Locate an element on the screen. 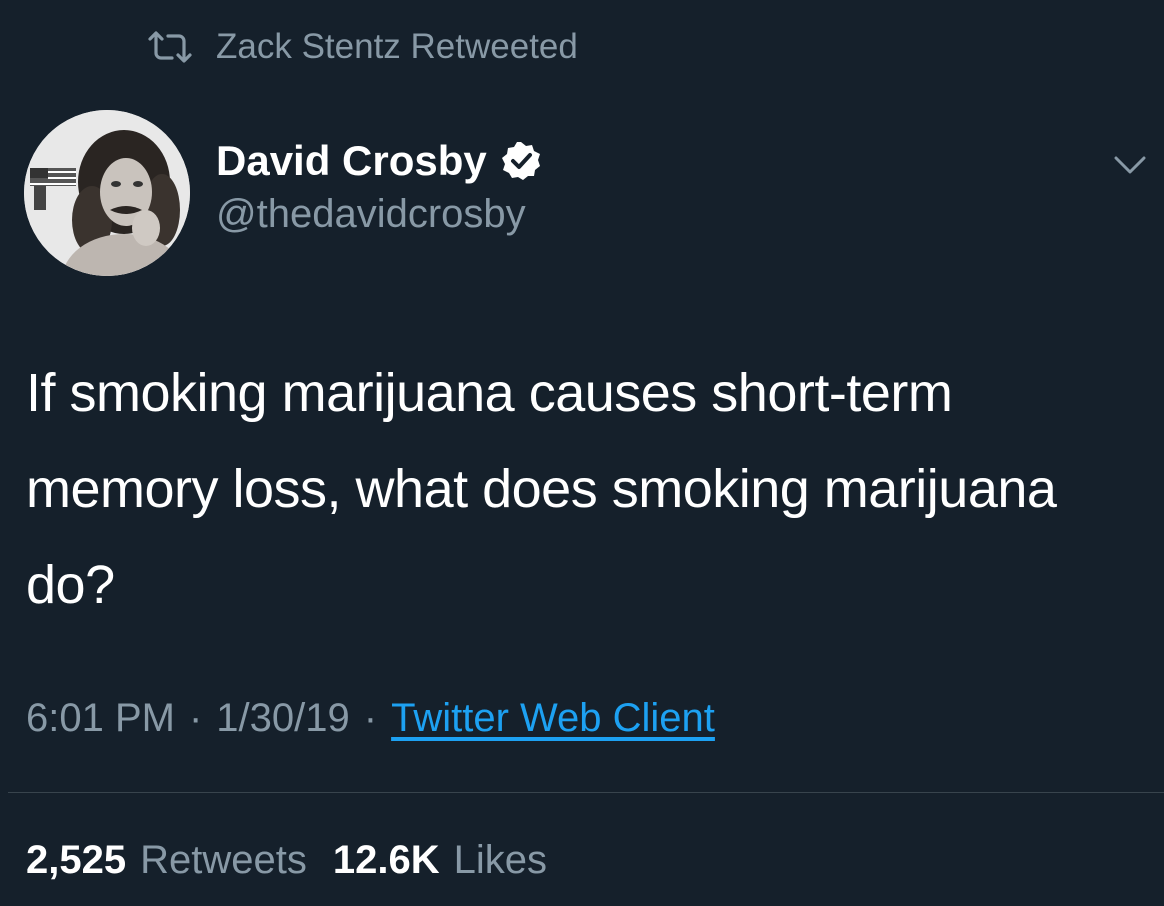 The image size is (1164, 906). retweets-count: 2,525 is located at coordinates (76, 859).